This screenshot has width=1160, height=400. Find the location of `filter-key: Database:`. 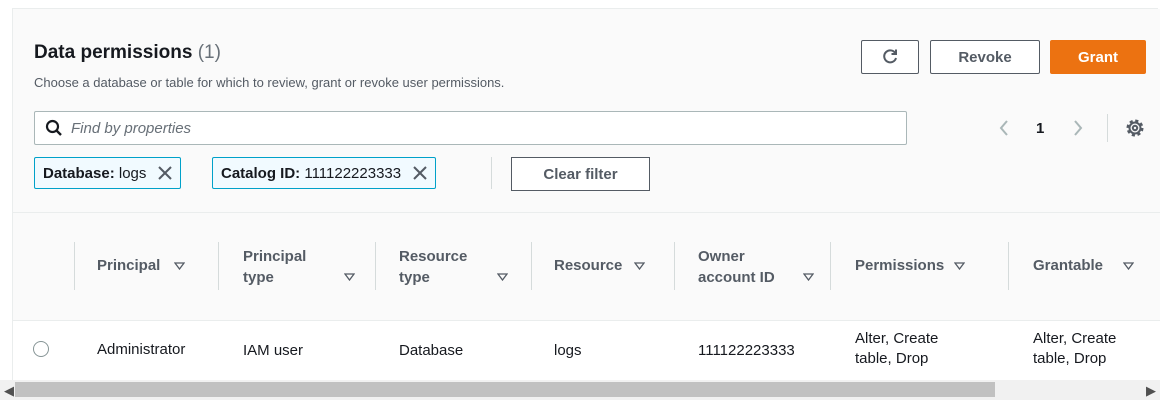

filter-key: Database: is located at coordinates (79, 173).